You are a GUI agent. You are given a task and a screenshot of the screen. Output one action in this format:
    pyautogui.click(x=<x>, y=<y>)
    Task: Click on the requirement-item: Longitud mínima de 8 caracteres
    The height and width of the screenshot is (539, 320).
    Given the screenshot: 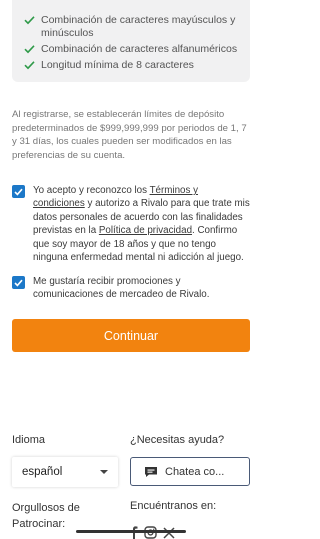 What is the action you would take?
    pyautogui.click(x=131, y=65)
    